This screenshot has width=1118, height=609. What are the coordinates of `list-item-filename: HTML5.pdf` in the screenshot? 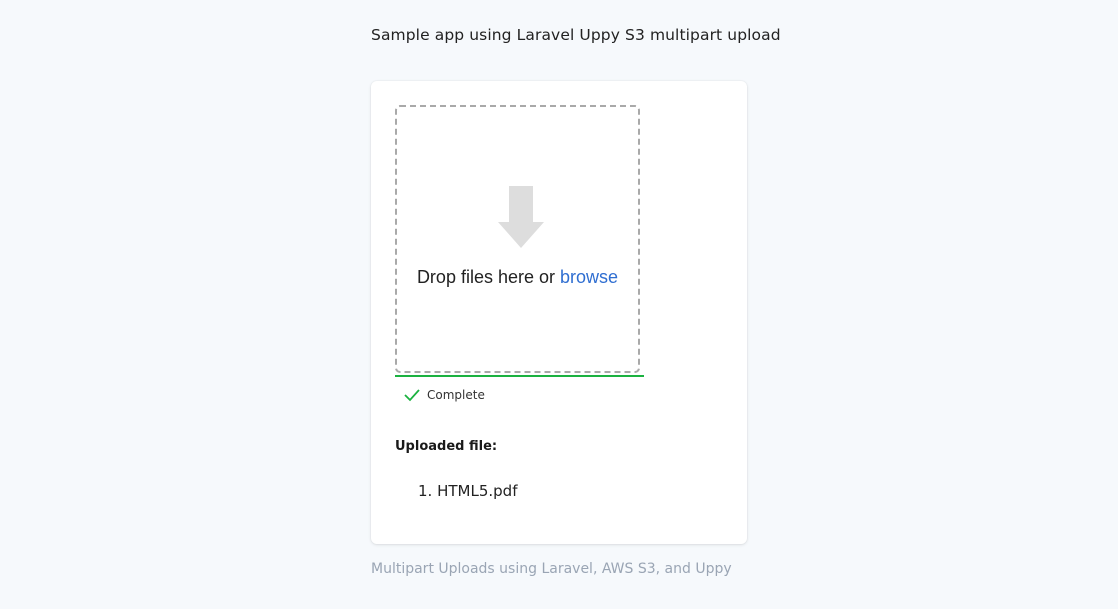 It's located at (477, 491).